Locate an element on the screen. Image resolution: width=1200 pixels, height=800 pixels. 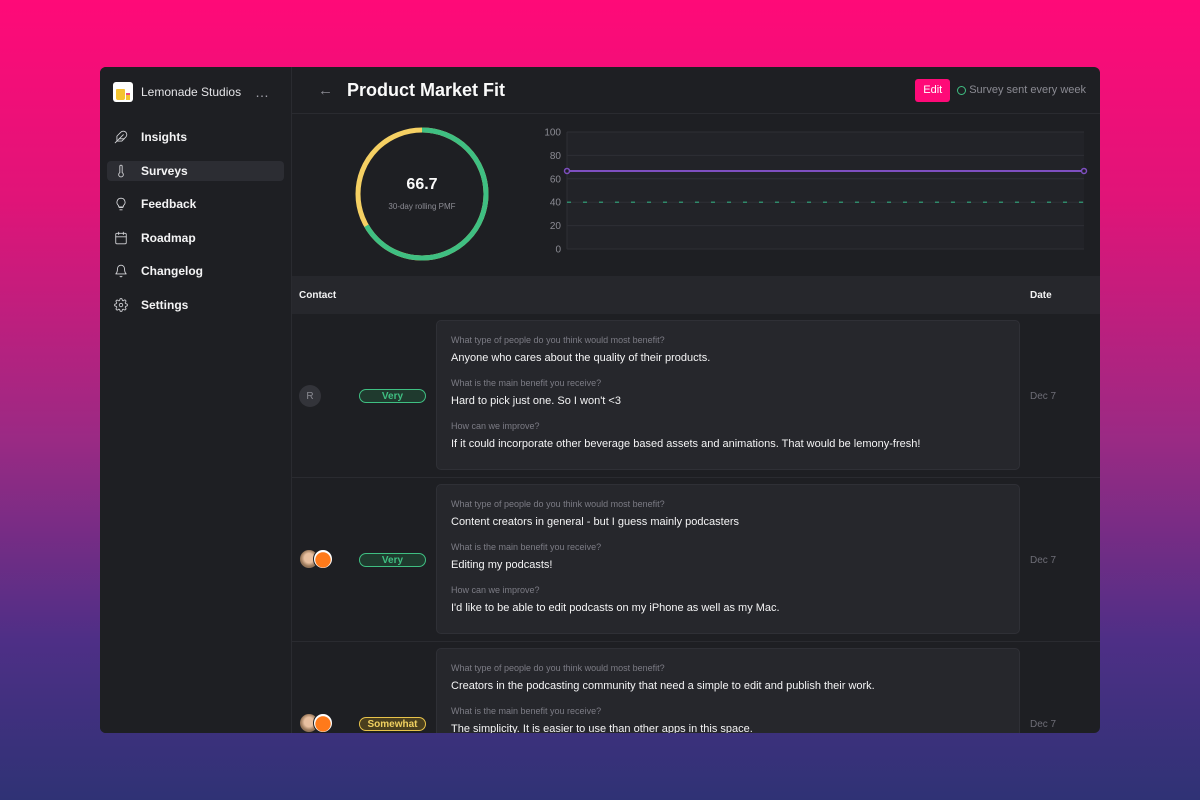
column-header-date: Date is located at coordinates (1041, 295).